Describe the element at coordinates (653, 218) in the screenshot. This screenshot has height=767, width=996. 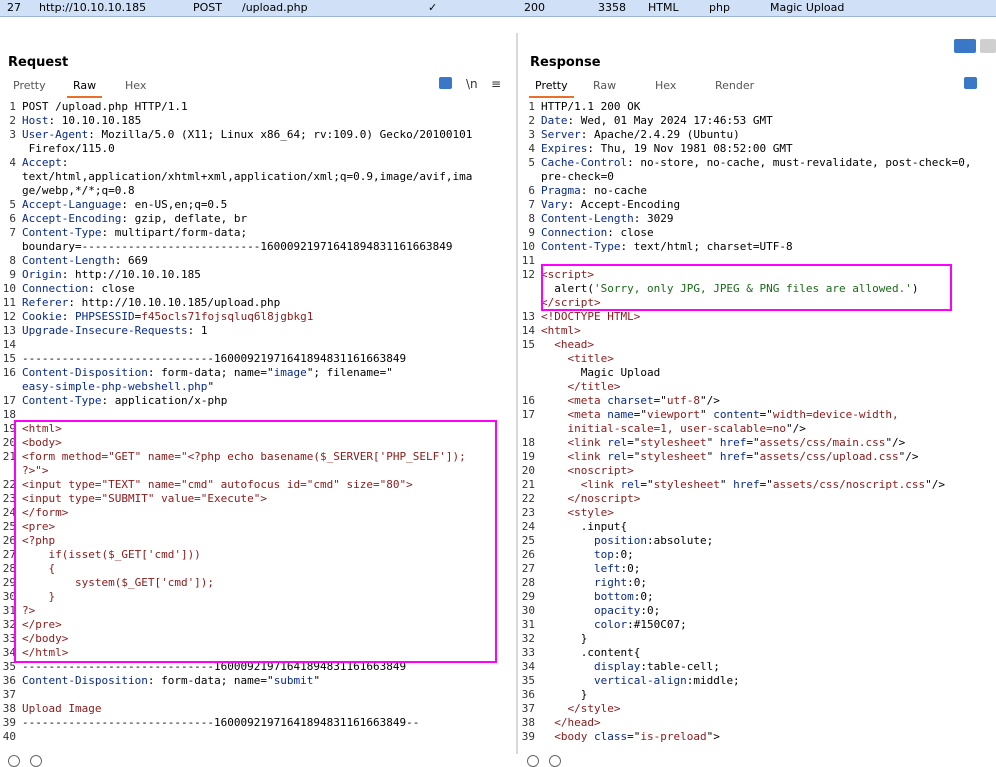
I see `code-token: : 3029` at that location.